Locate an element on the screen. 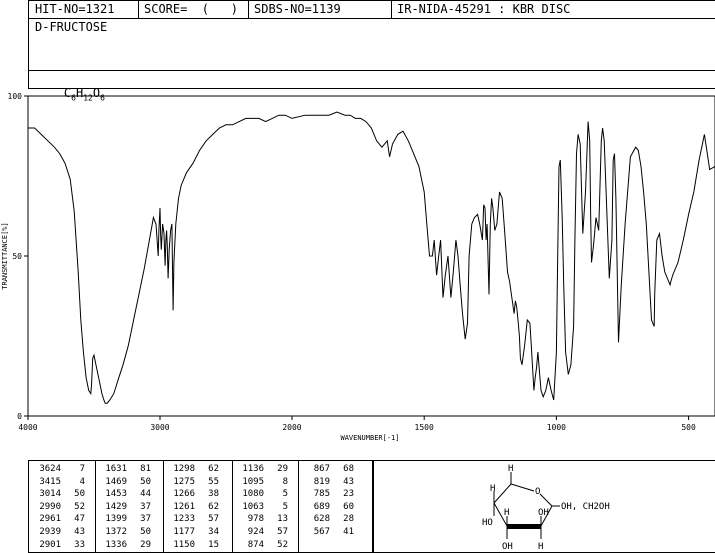  y-tick-label: 100 is located at coordinates (15, 96).